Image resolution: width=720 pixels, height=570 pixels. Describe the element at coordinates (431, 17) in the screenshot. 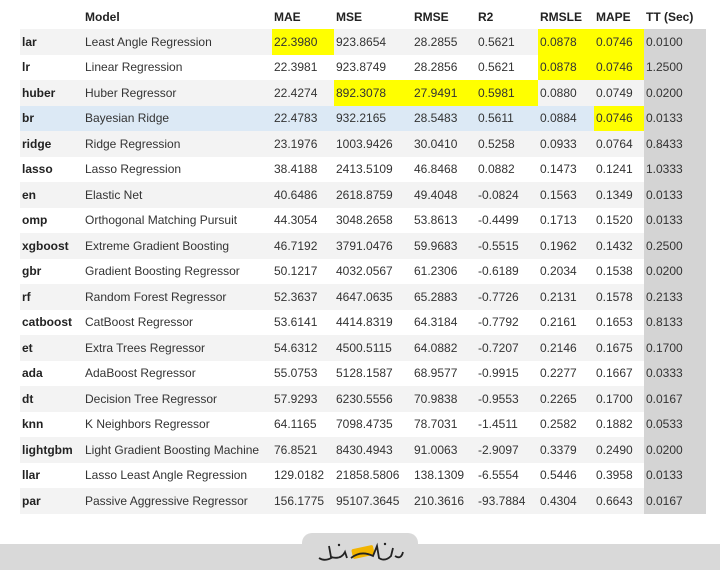

I see `header-rmse: RMSE` at that location.